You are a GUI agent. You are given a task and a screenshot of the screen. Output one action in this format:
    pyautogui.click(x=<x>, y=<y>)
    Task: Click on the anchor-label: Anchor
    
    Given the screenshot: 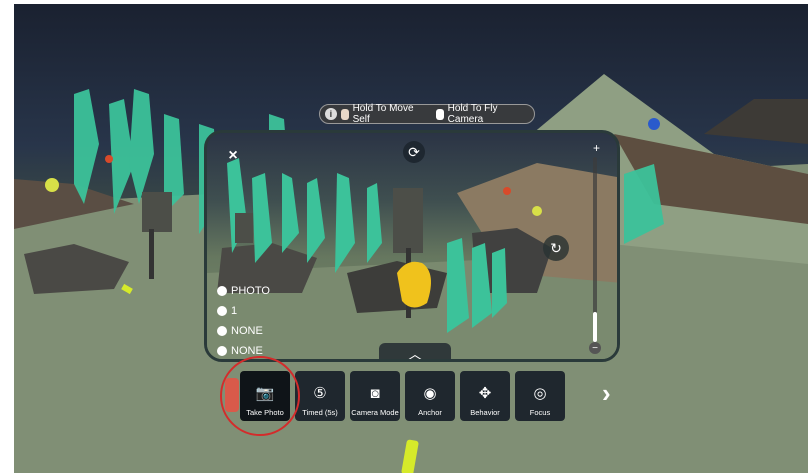 What is the action you would take?
    pyautogui.click(x=430, y=412)
    